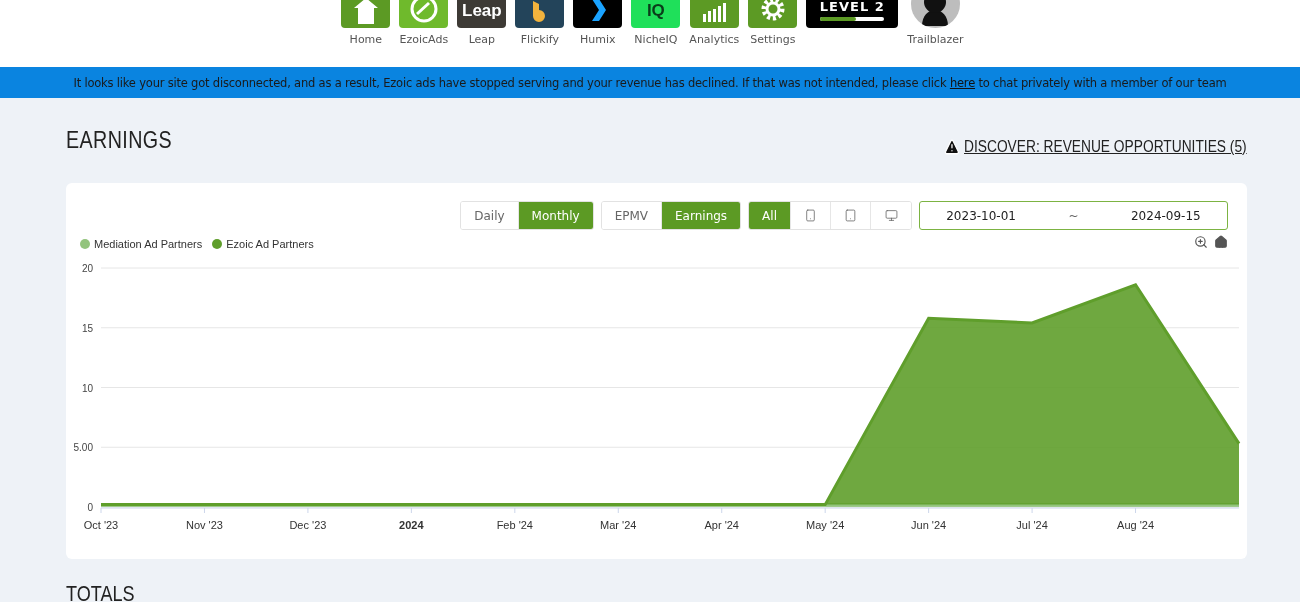  I want to click on leap-tile: Leap, so click(482, 14).